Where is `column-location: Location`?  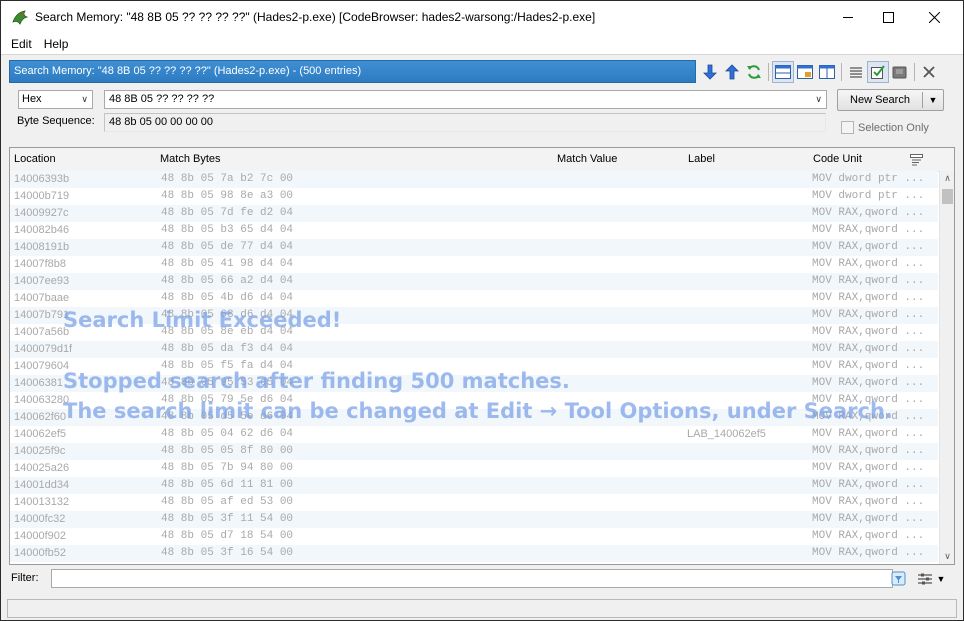 column-location: Location is located at coordinates (35, 159).